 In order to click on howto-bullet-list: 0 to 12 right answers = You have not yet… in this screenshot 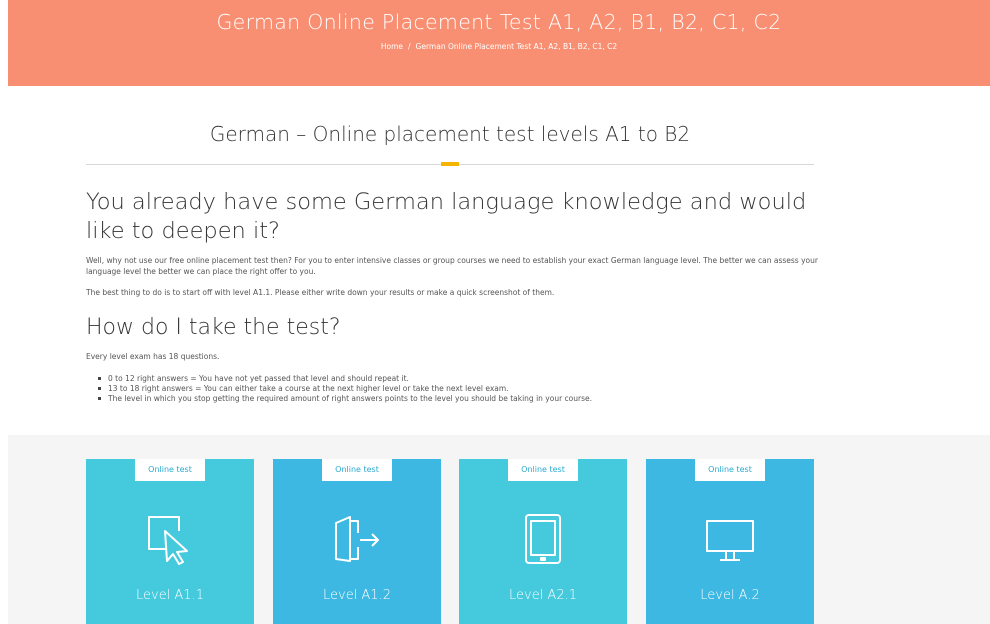, I will do `click(345, 389)`.